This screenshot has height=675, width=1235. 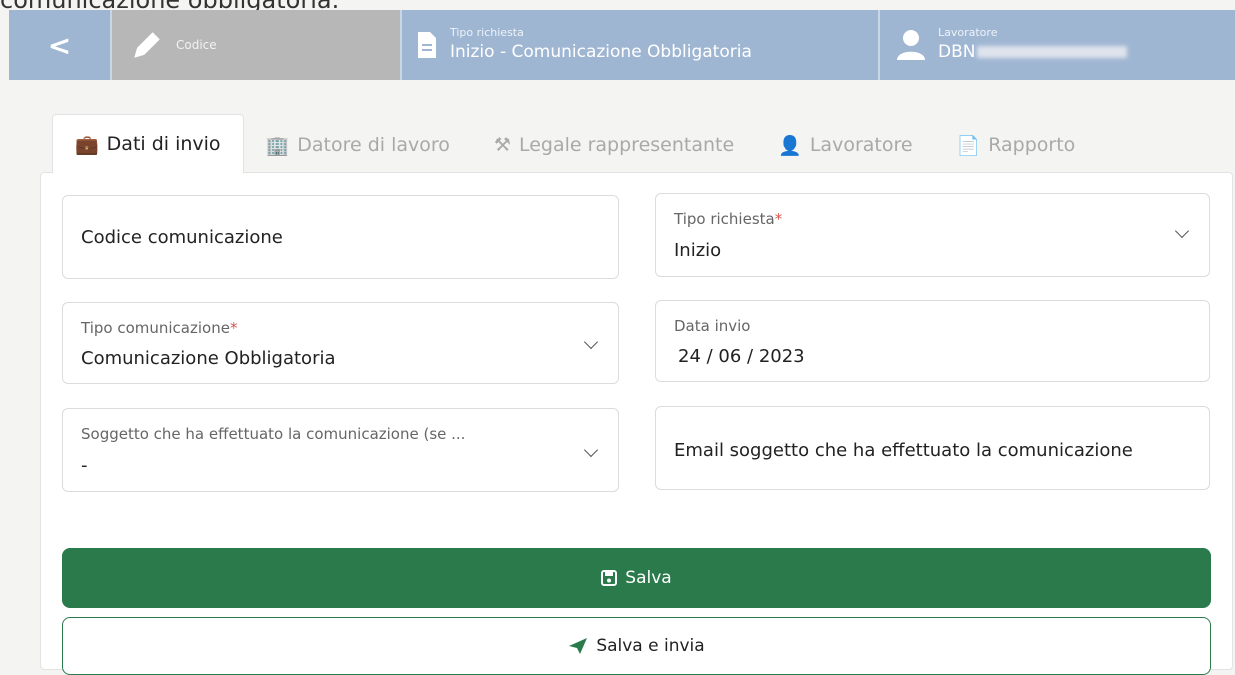 What do you see at coordinates (208, 358) in the screenshot?
I see `tipo-comunicazione-value: Comunicazione Obbligatoria` at bounding box center [208, 358].